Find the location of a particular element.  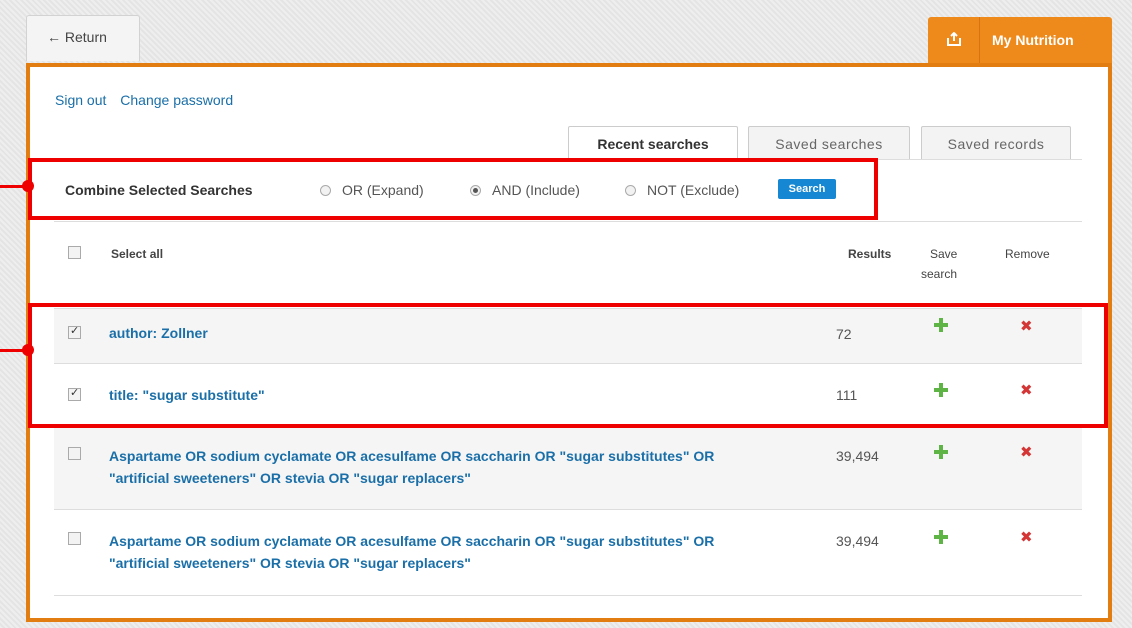

select-all-checkbox is located at coordinates (74, 252).